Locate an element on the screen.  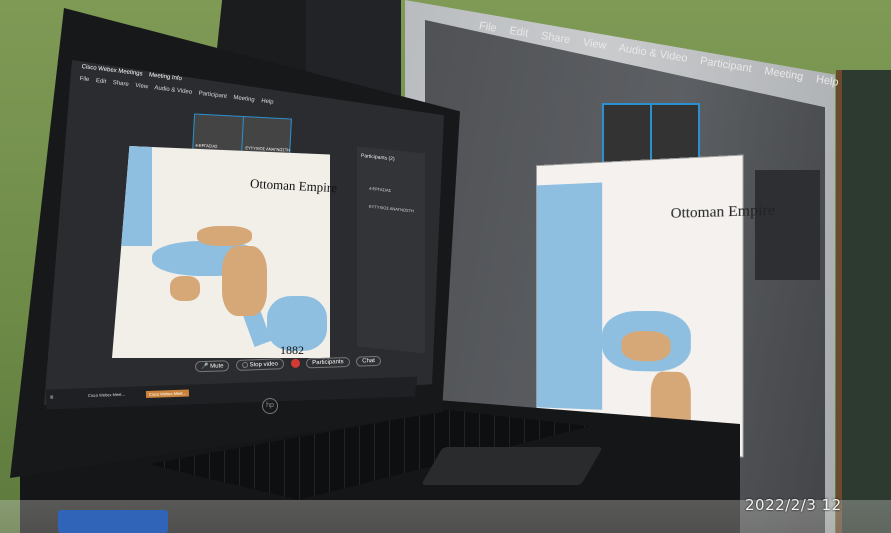
hp-logo-icon: hp is located at coordinates (270, 406).